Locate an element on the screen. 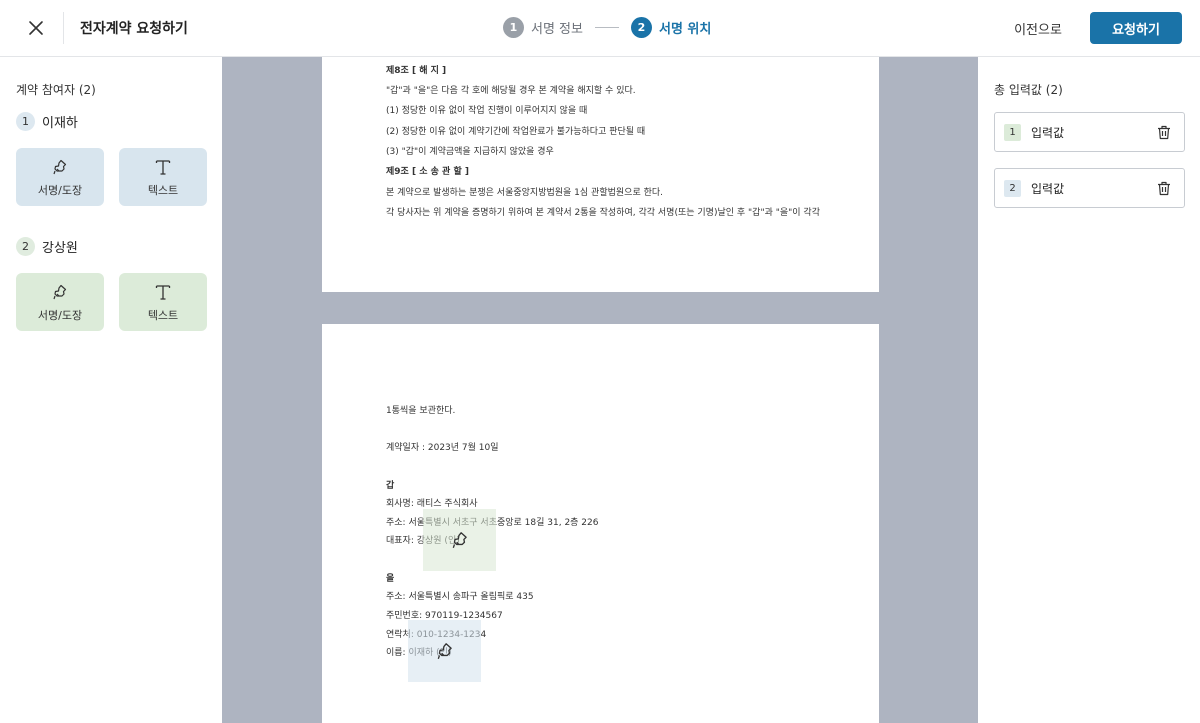  step-connector is located at coordinates (606, 27).